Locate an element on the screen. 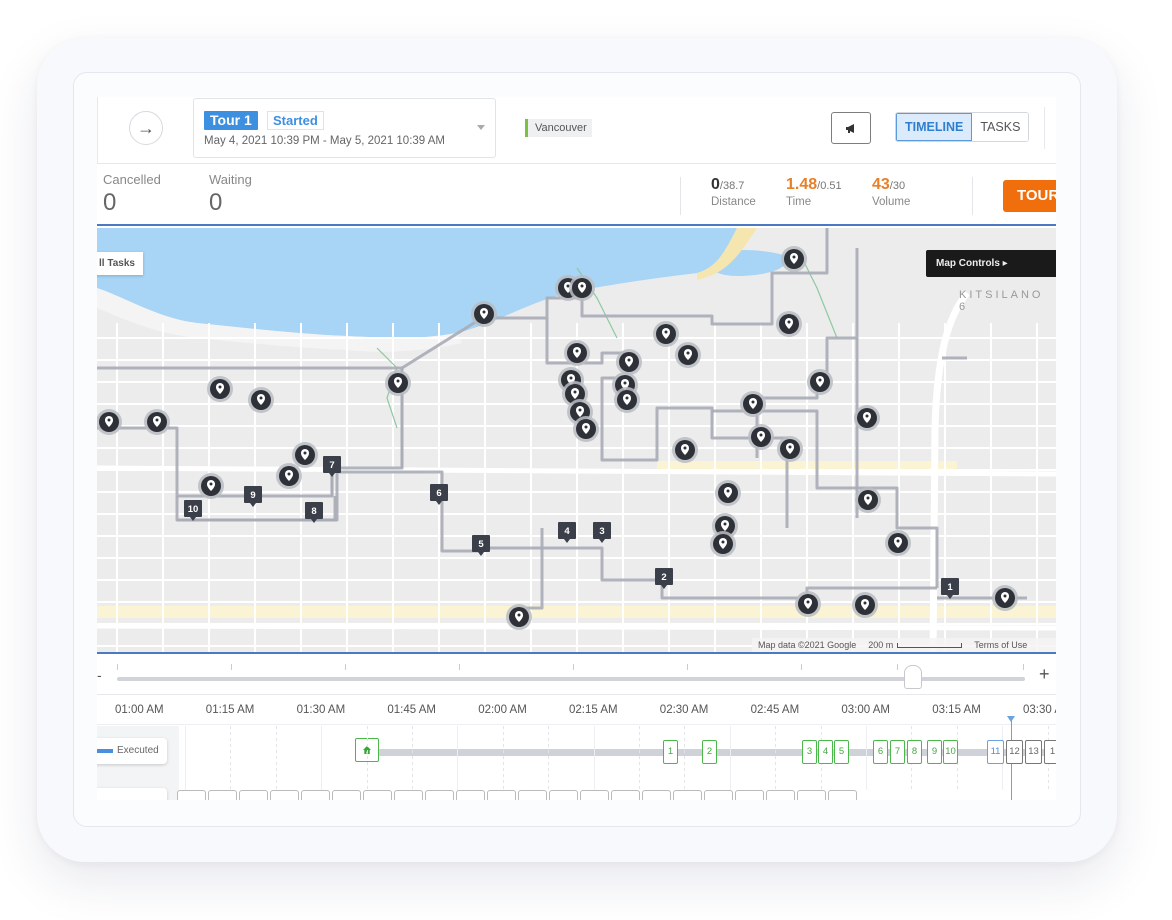  timeline-stop: 13 is located at coordinates (1033, 752).